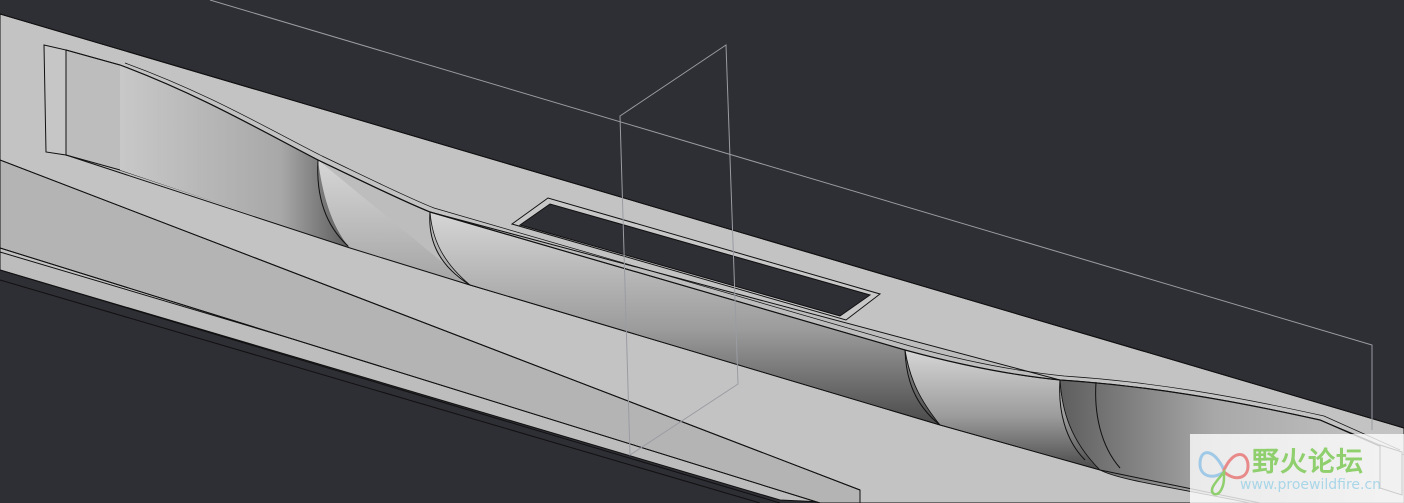 The image size is (1404, 503). Describe the element at coordinates (1308, 462) in the screenshot. I see `watermark-title: 野火论坛` at that location.